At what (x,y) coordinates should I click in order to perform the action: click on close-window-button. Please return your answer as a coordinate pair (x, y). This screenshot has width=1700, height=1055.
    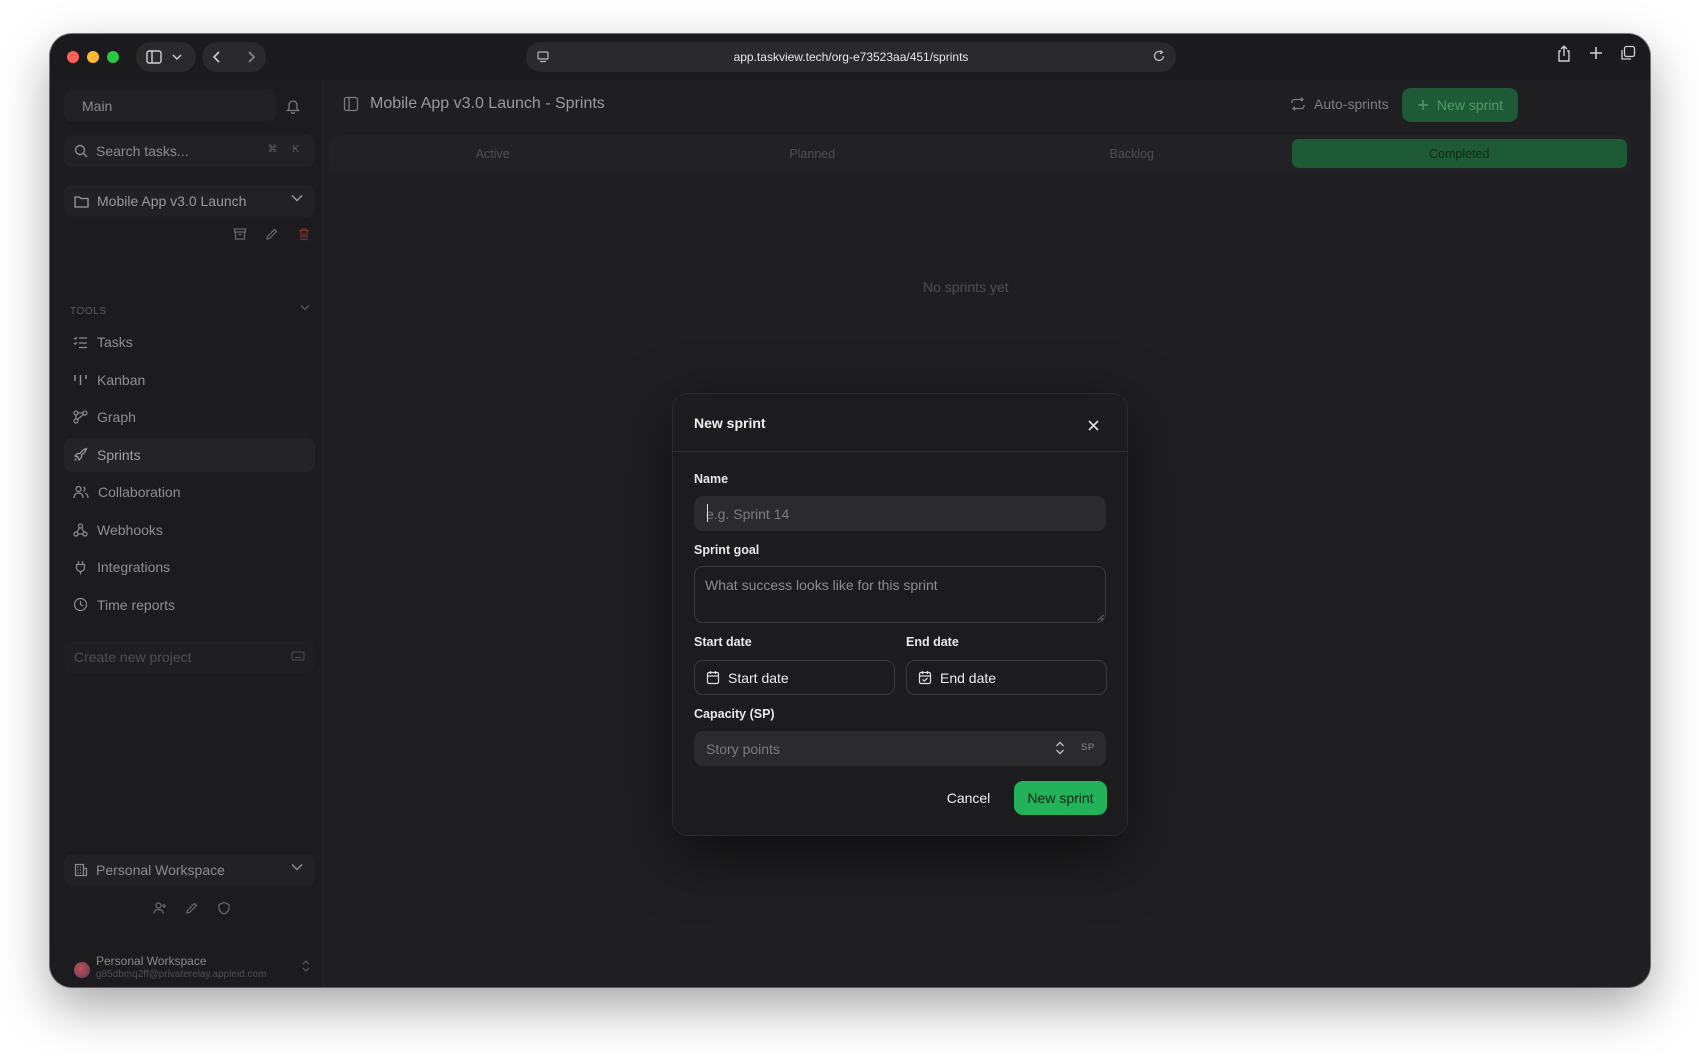
    Looking at the image, I should click on (73, 57).